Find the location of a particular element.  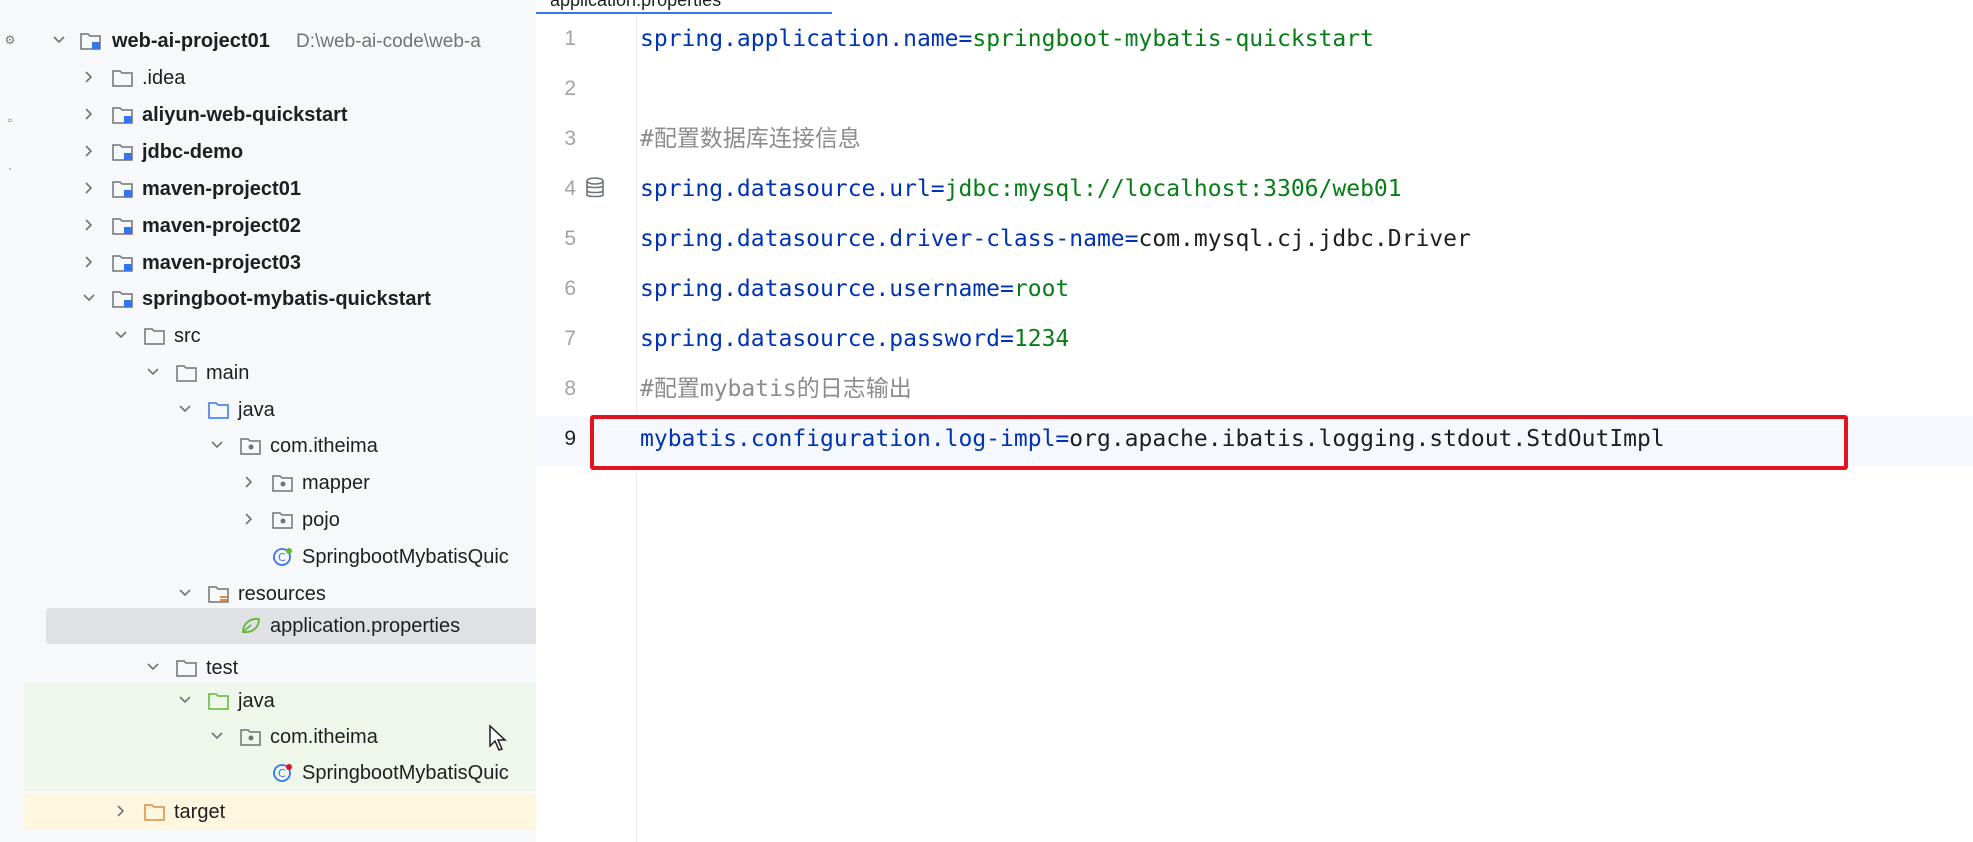

code-line-7: spring.datasource.password=1234 is located at coordinates (854, 339).